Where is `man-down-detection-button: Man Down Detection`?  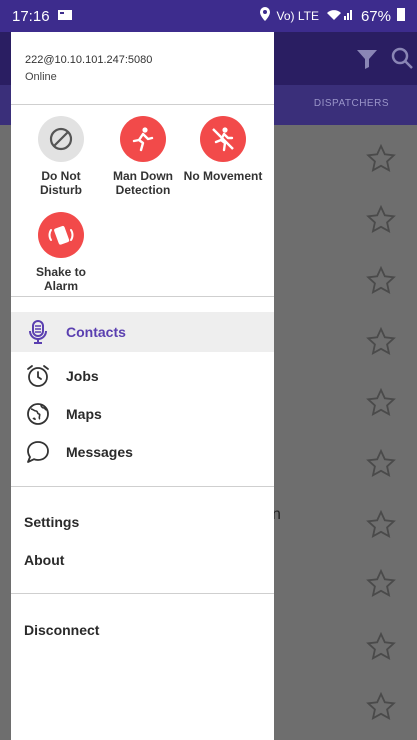
man-down-detection-button: Man Down Detection is located at coordinates (143, 156).